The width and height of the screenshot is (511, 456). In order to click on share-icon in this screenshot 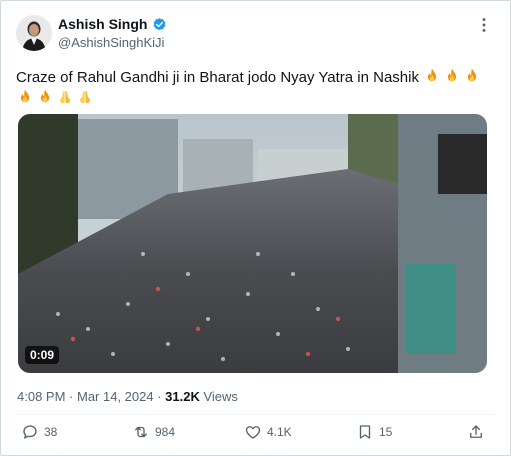, I will do `click(476, 432)`.